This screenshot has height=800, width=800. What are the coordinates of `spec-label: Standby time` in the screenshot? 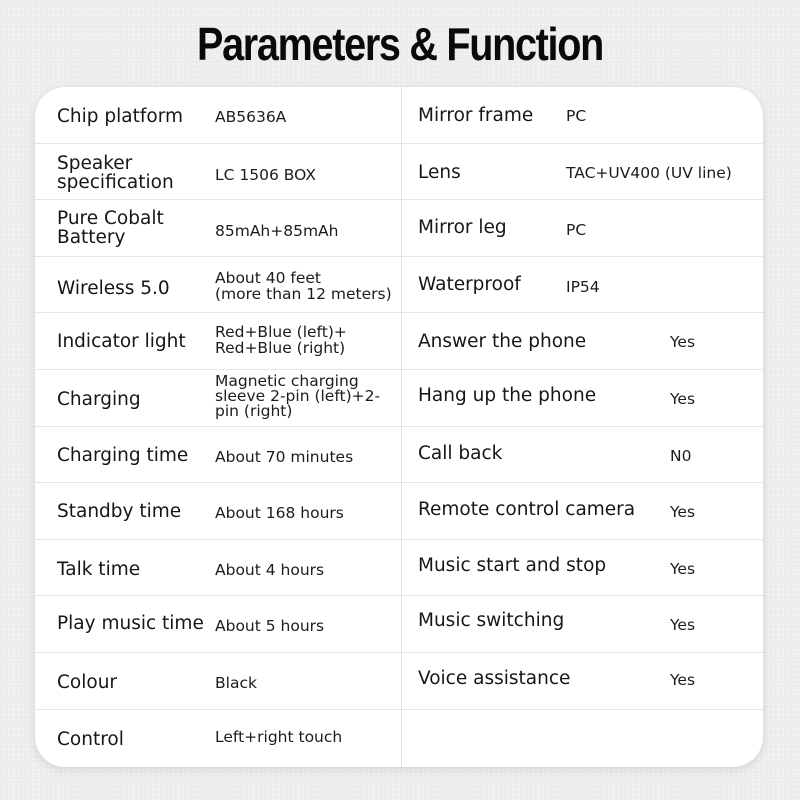 It's located at (119, 512).